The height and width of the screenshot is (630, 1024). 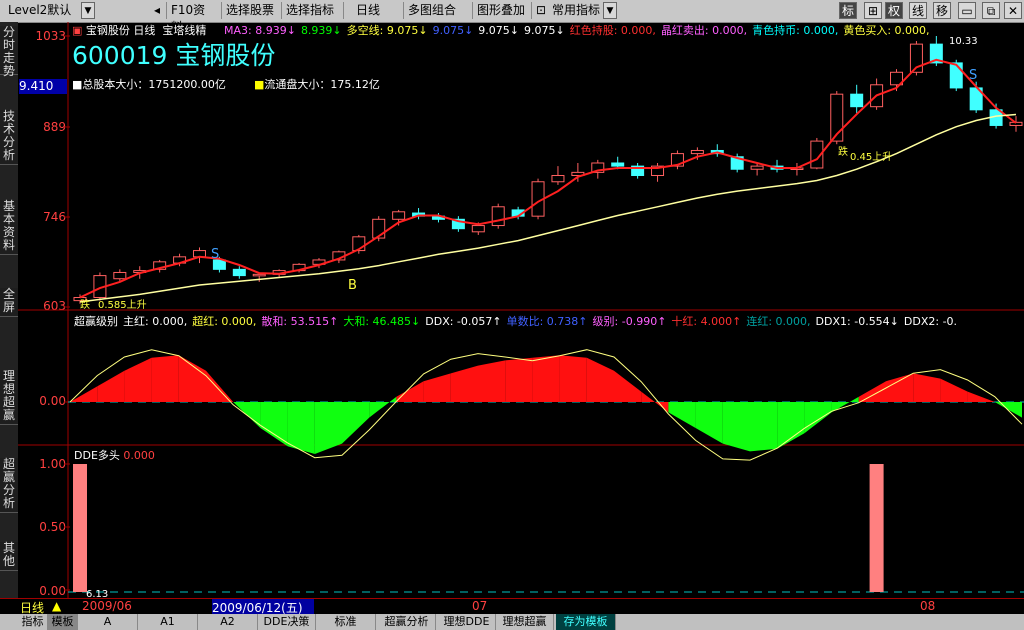 What do you see at coordinates (157, 10) in the screenshot?
I see `back-arrow-icon: ◂` at bounding box center [157, 10].